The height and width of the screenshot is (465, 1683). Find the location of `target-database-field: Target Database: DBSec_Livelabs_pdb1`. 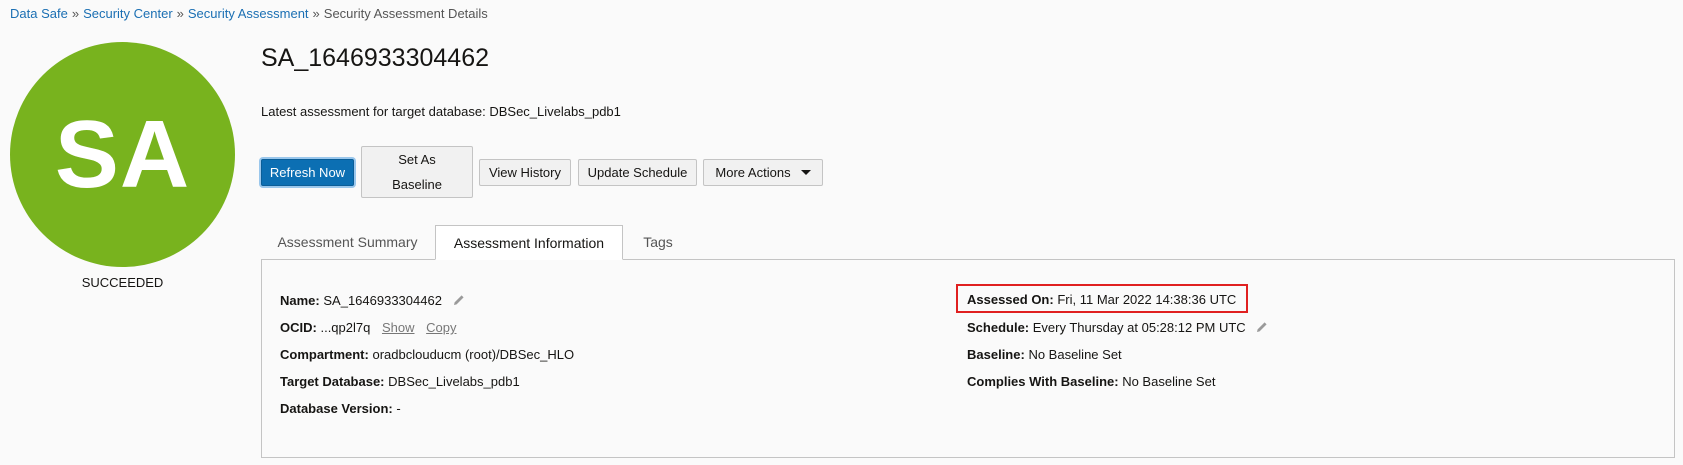

target-database-field: Target Database: DBSec_Livelabs_pdb1 is located at coordinates (400, 381).